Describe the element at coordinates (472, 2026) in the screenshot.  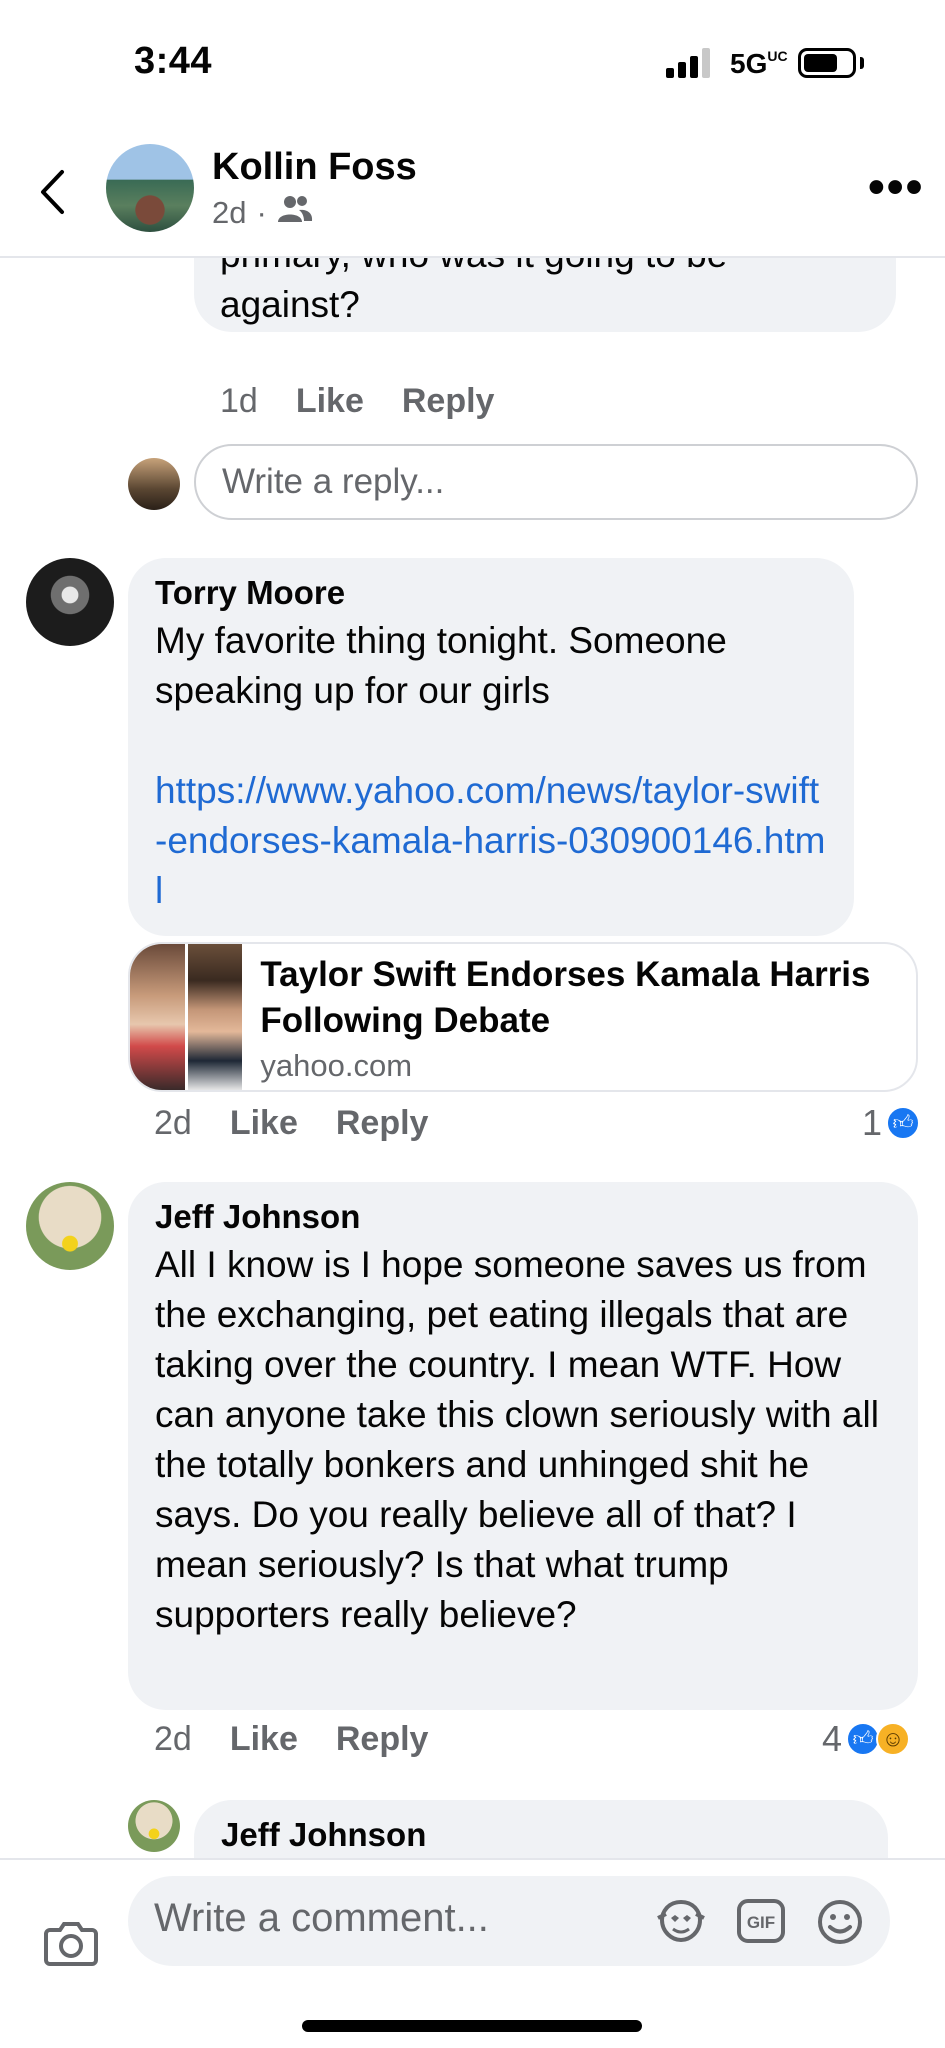
I see `home-indicator` at that location.